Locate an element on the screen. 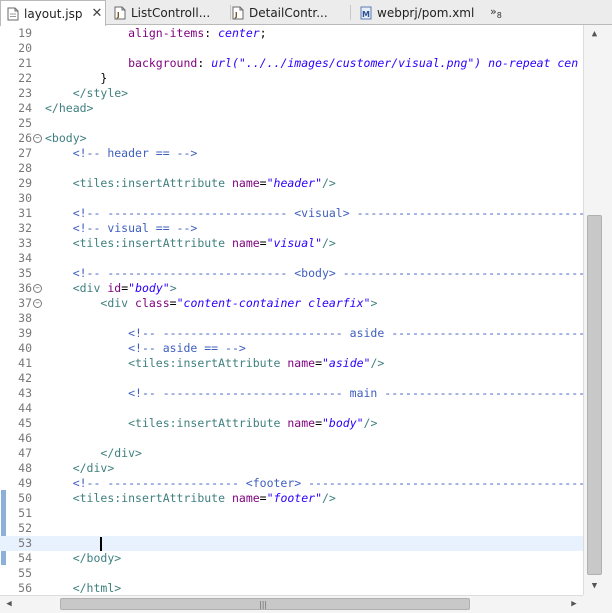  scroll-up-arrow-icon: ▲ is located at coordinates (594, 34).